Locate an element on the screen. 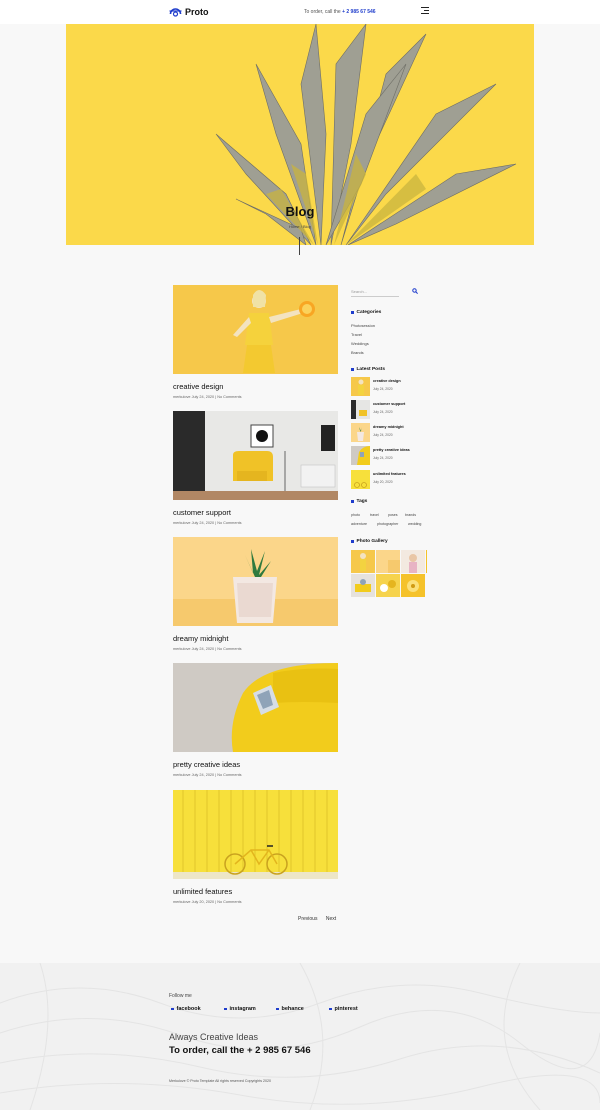  search-widget is located at coordinates (389, 291).